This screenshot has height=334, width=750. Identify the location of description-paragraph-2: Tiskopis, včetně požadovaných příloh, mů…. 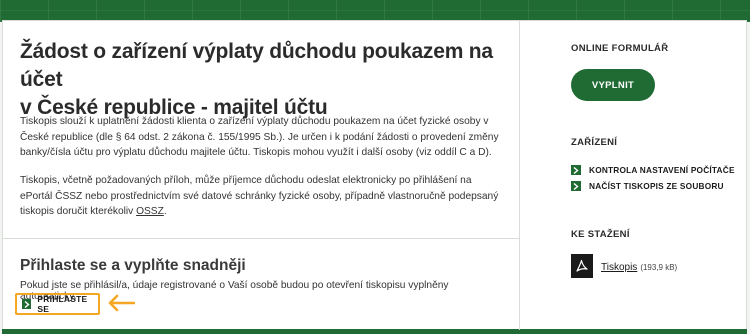
(260, 196).